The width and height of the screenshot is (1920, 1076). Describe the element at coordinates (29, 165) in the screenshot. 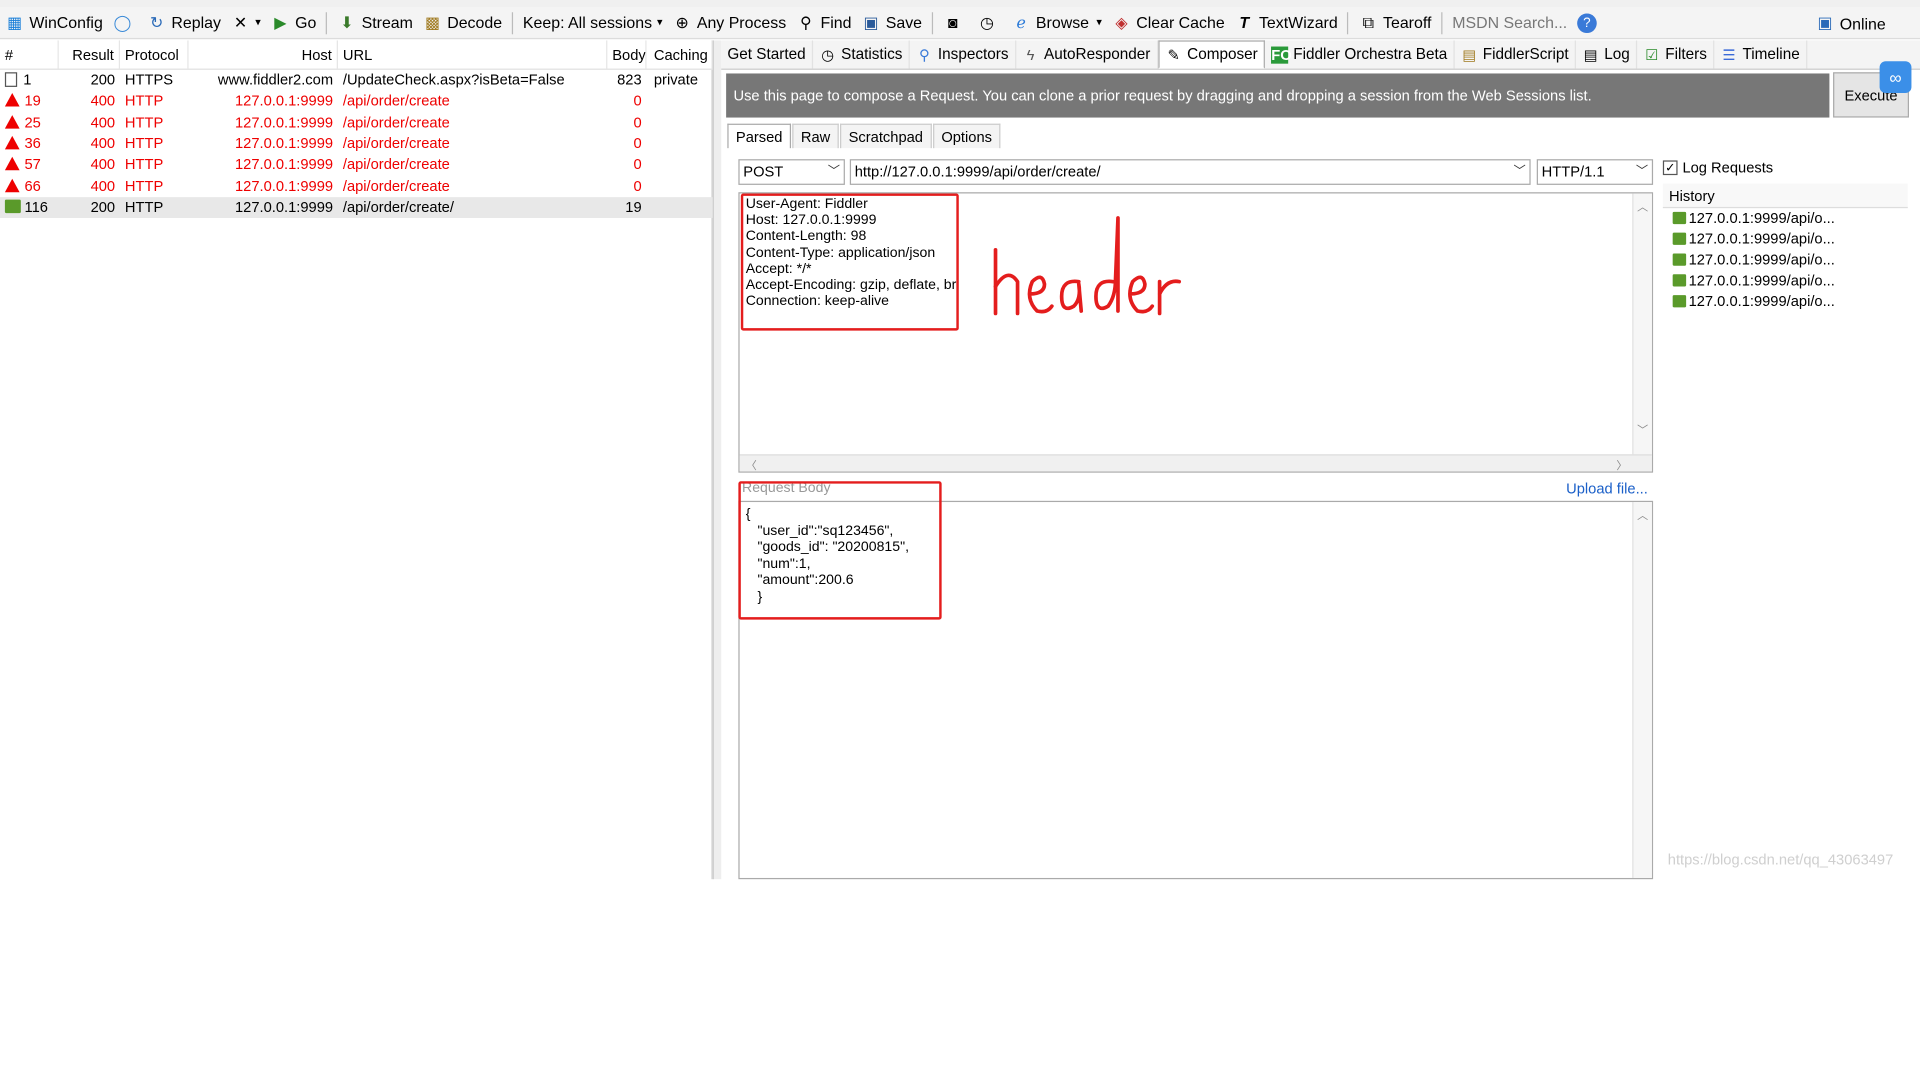

I see `cell-num: 57` at that location.